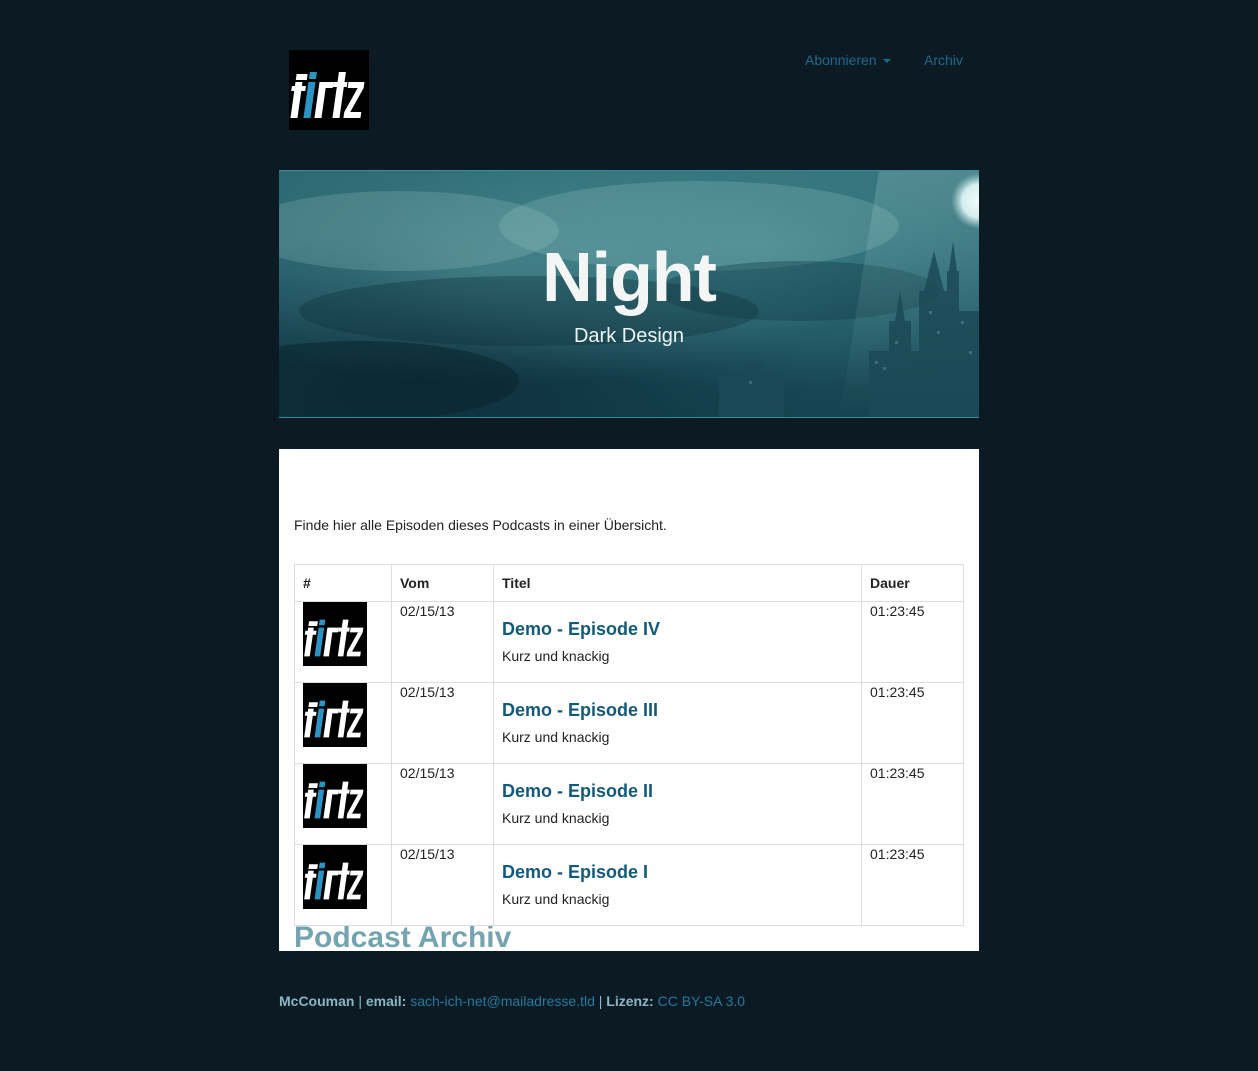  I want to click on firtz-logo-icon, so click(329, 90).